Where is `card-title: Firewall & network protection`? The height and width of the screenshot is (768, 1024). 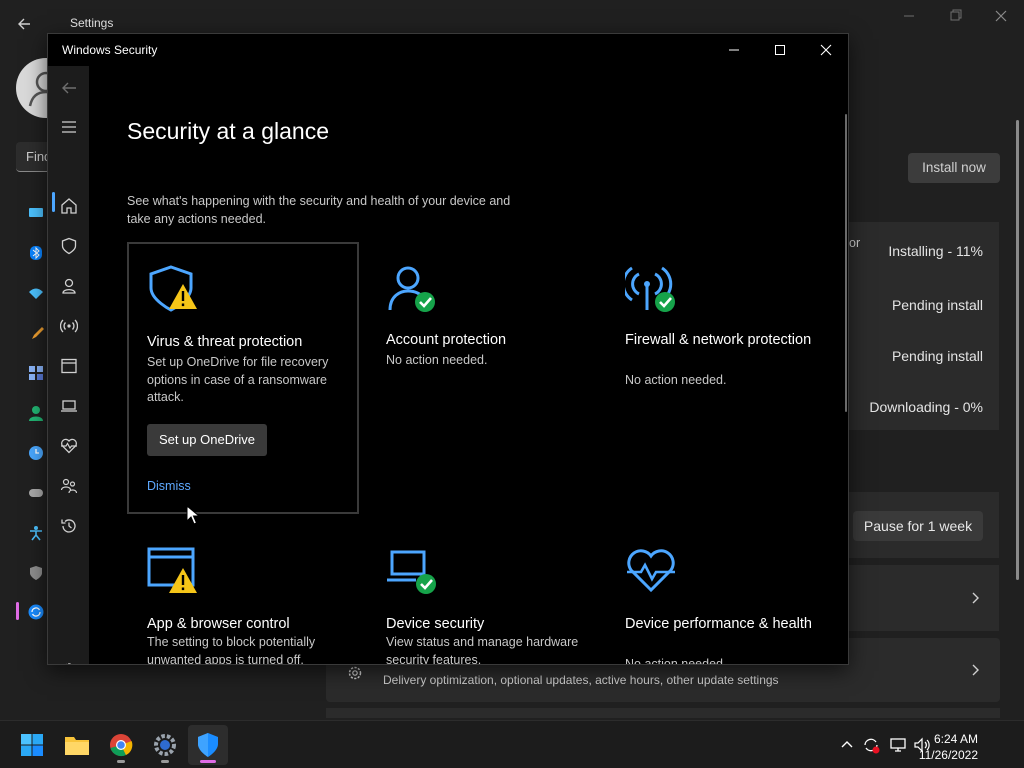
card-title: Firewall & network protection is located at coordinates (718, 340).